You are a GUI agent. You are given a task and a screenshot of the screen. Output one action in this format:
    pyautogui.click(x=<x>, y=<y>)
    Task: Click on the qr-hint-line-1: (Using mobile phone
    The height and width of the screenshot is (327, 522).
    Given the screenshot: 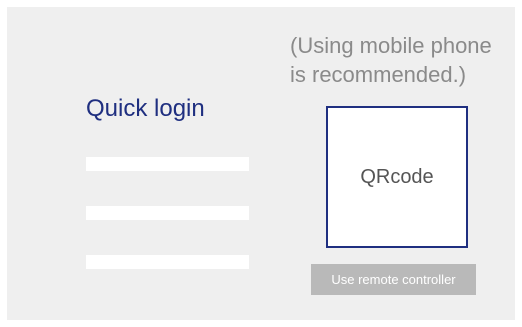 What is the action you would take?
    pyautogui.click(x=391, y=45)
    